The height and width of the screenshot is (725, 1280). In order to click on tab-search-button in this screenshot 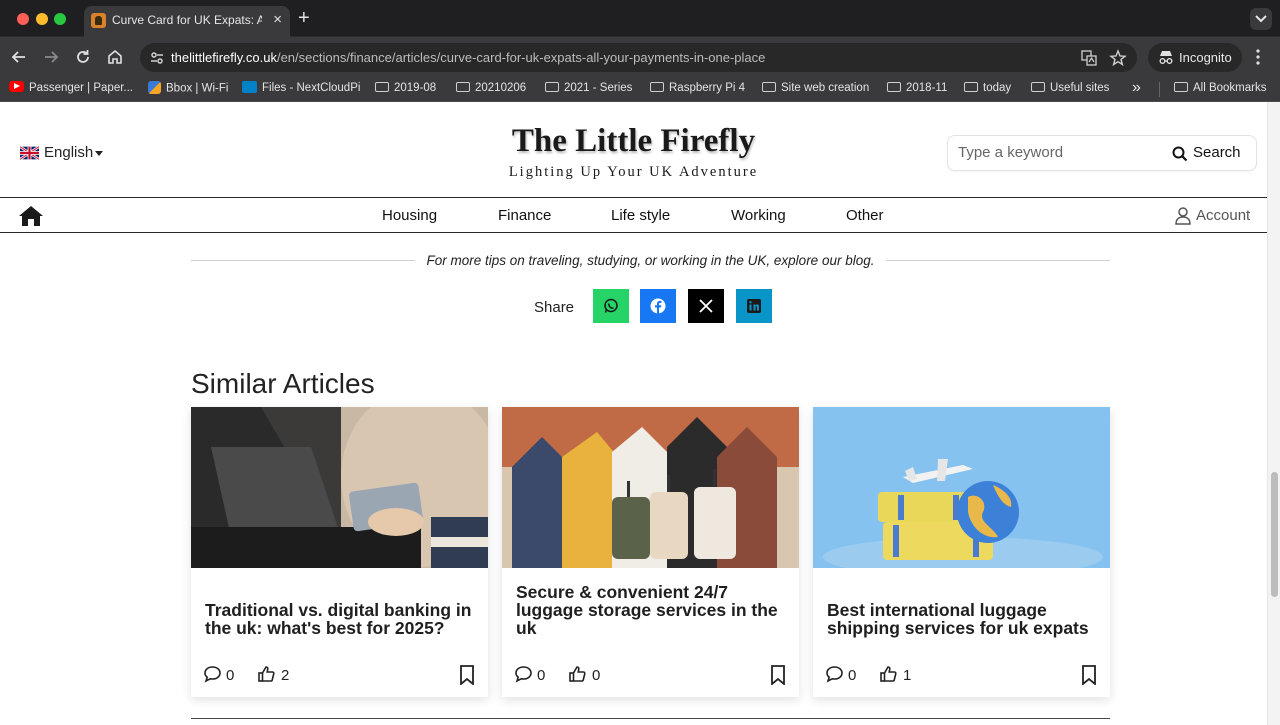, I will do `click(1261, 19)`.